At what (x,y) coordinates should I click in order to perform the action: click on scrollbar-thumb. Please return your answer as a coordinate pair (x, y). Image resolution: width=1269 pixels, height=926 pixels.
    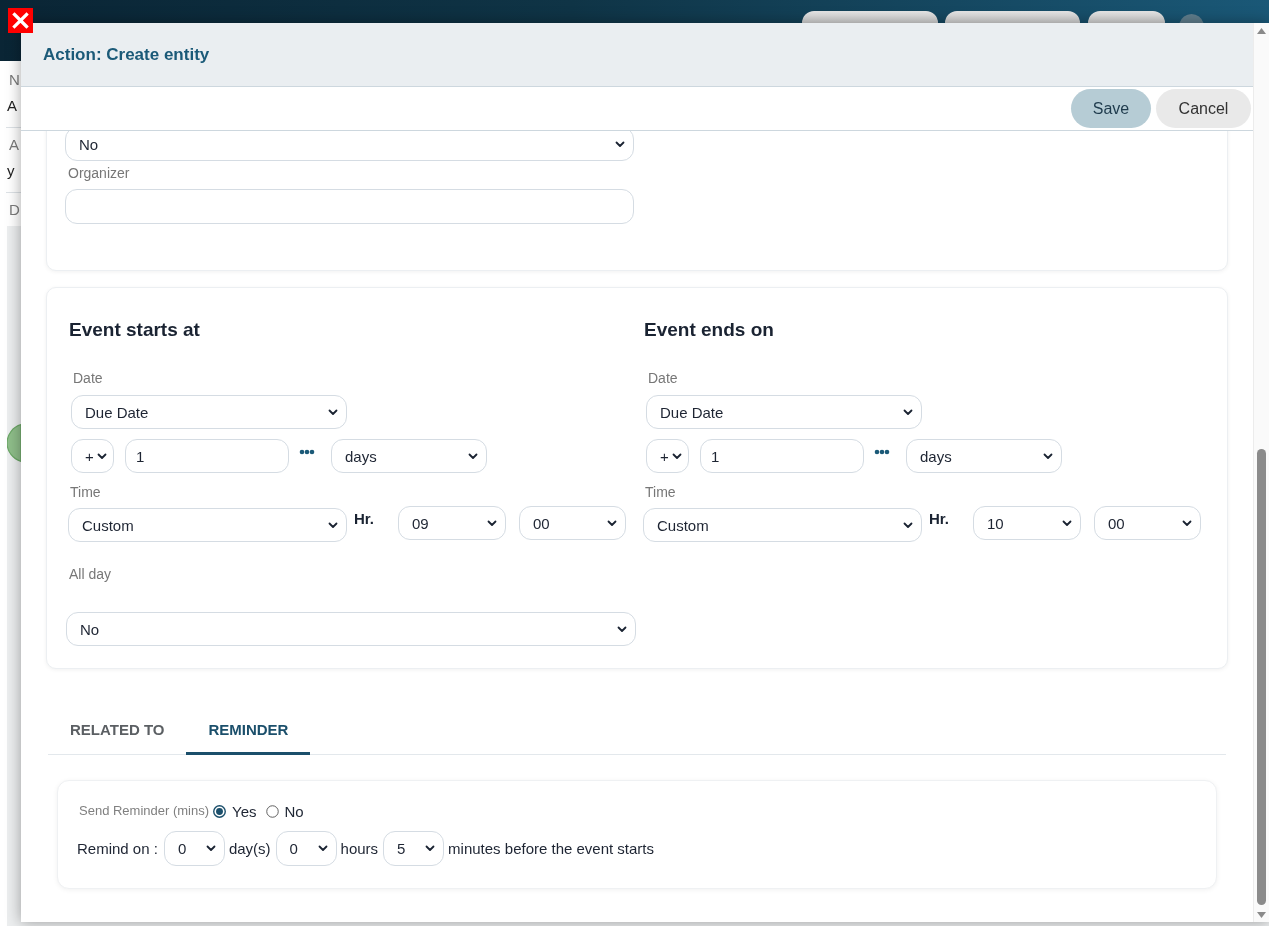
    Looking at the image, I should click on (1261, 677).